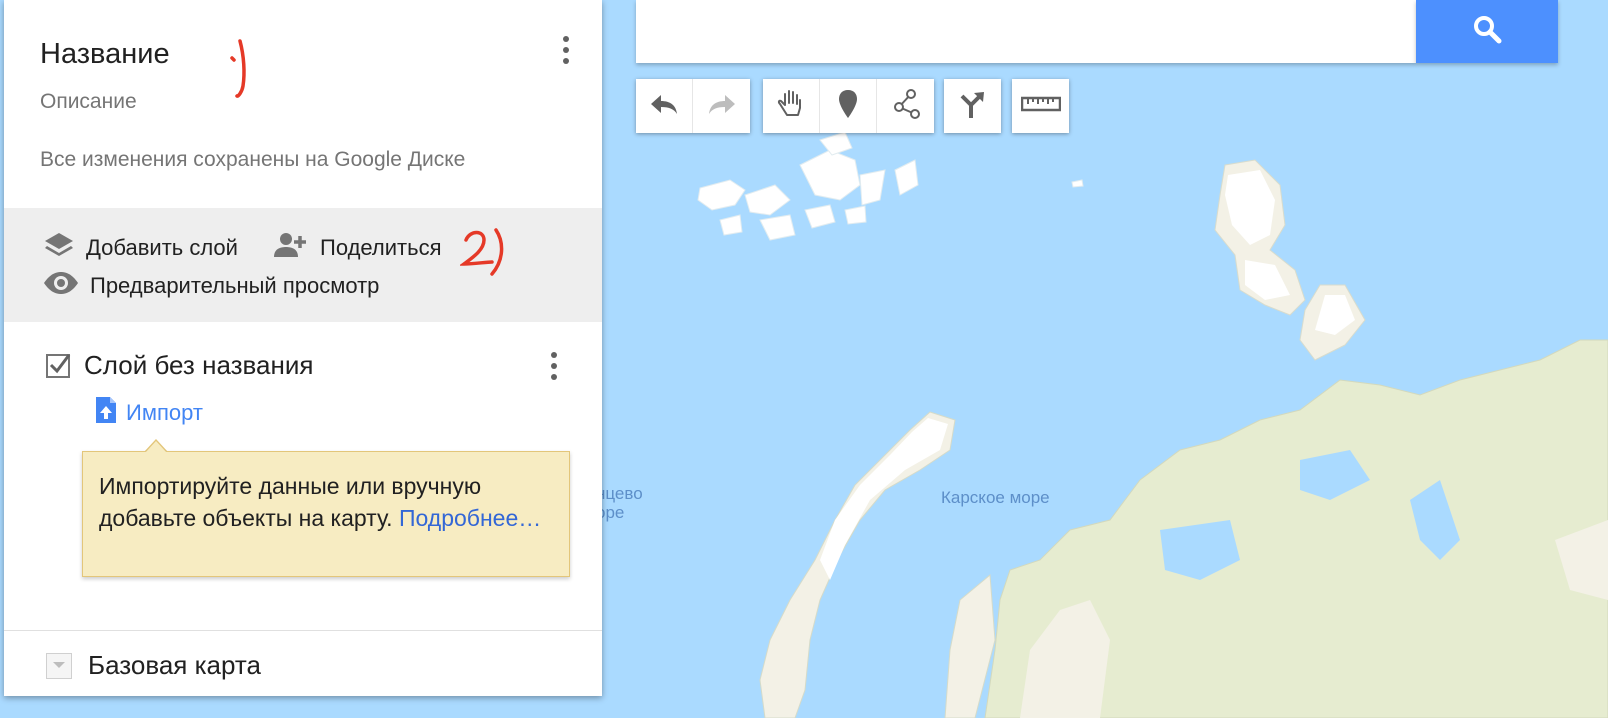 The width and height of the screenshot is (1608, 718). What do you see at coordinates (554, 366) in the screenshot?
I see `layer-options-button` at bounding box center [554, 366].